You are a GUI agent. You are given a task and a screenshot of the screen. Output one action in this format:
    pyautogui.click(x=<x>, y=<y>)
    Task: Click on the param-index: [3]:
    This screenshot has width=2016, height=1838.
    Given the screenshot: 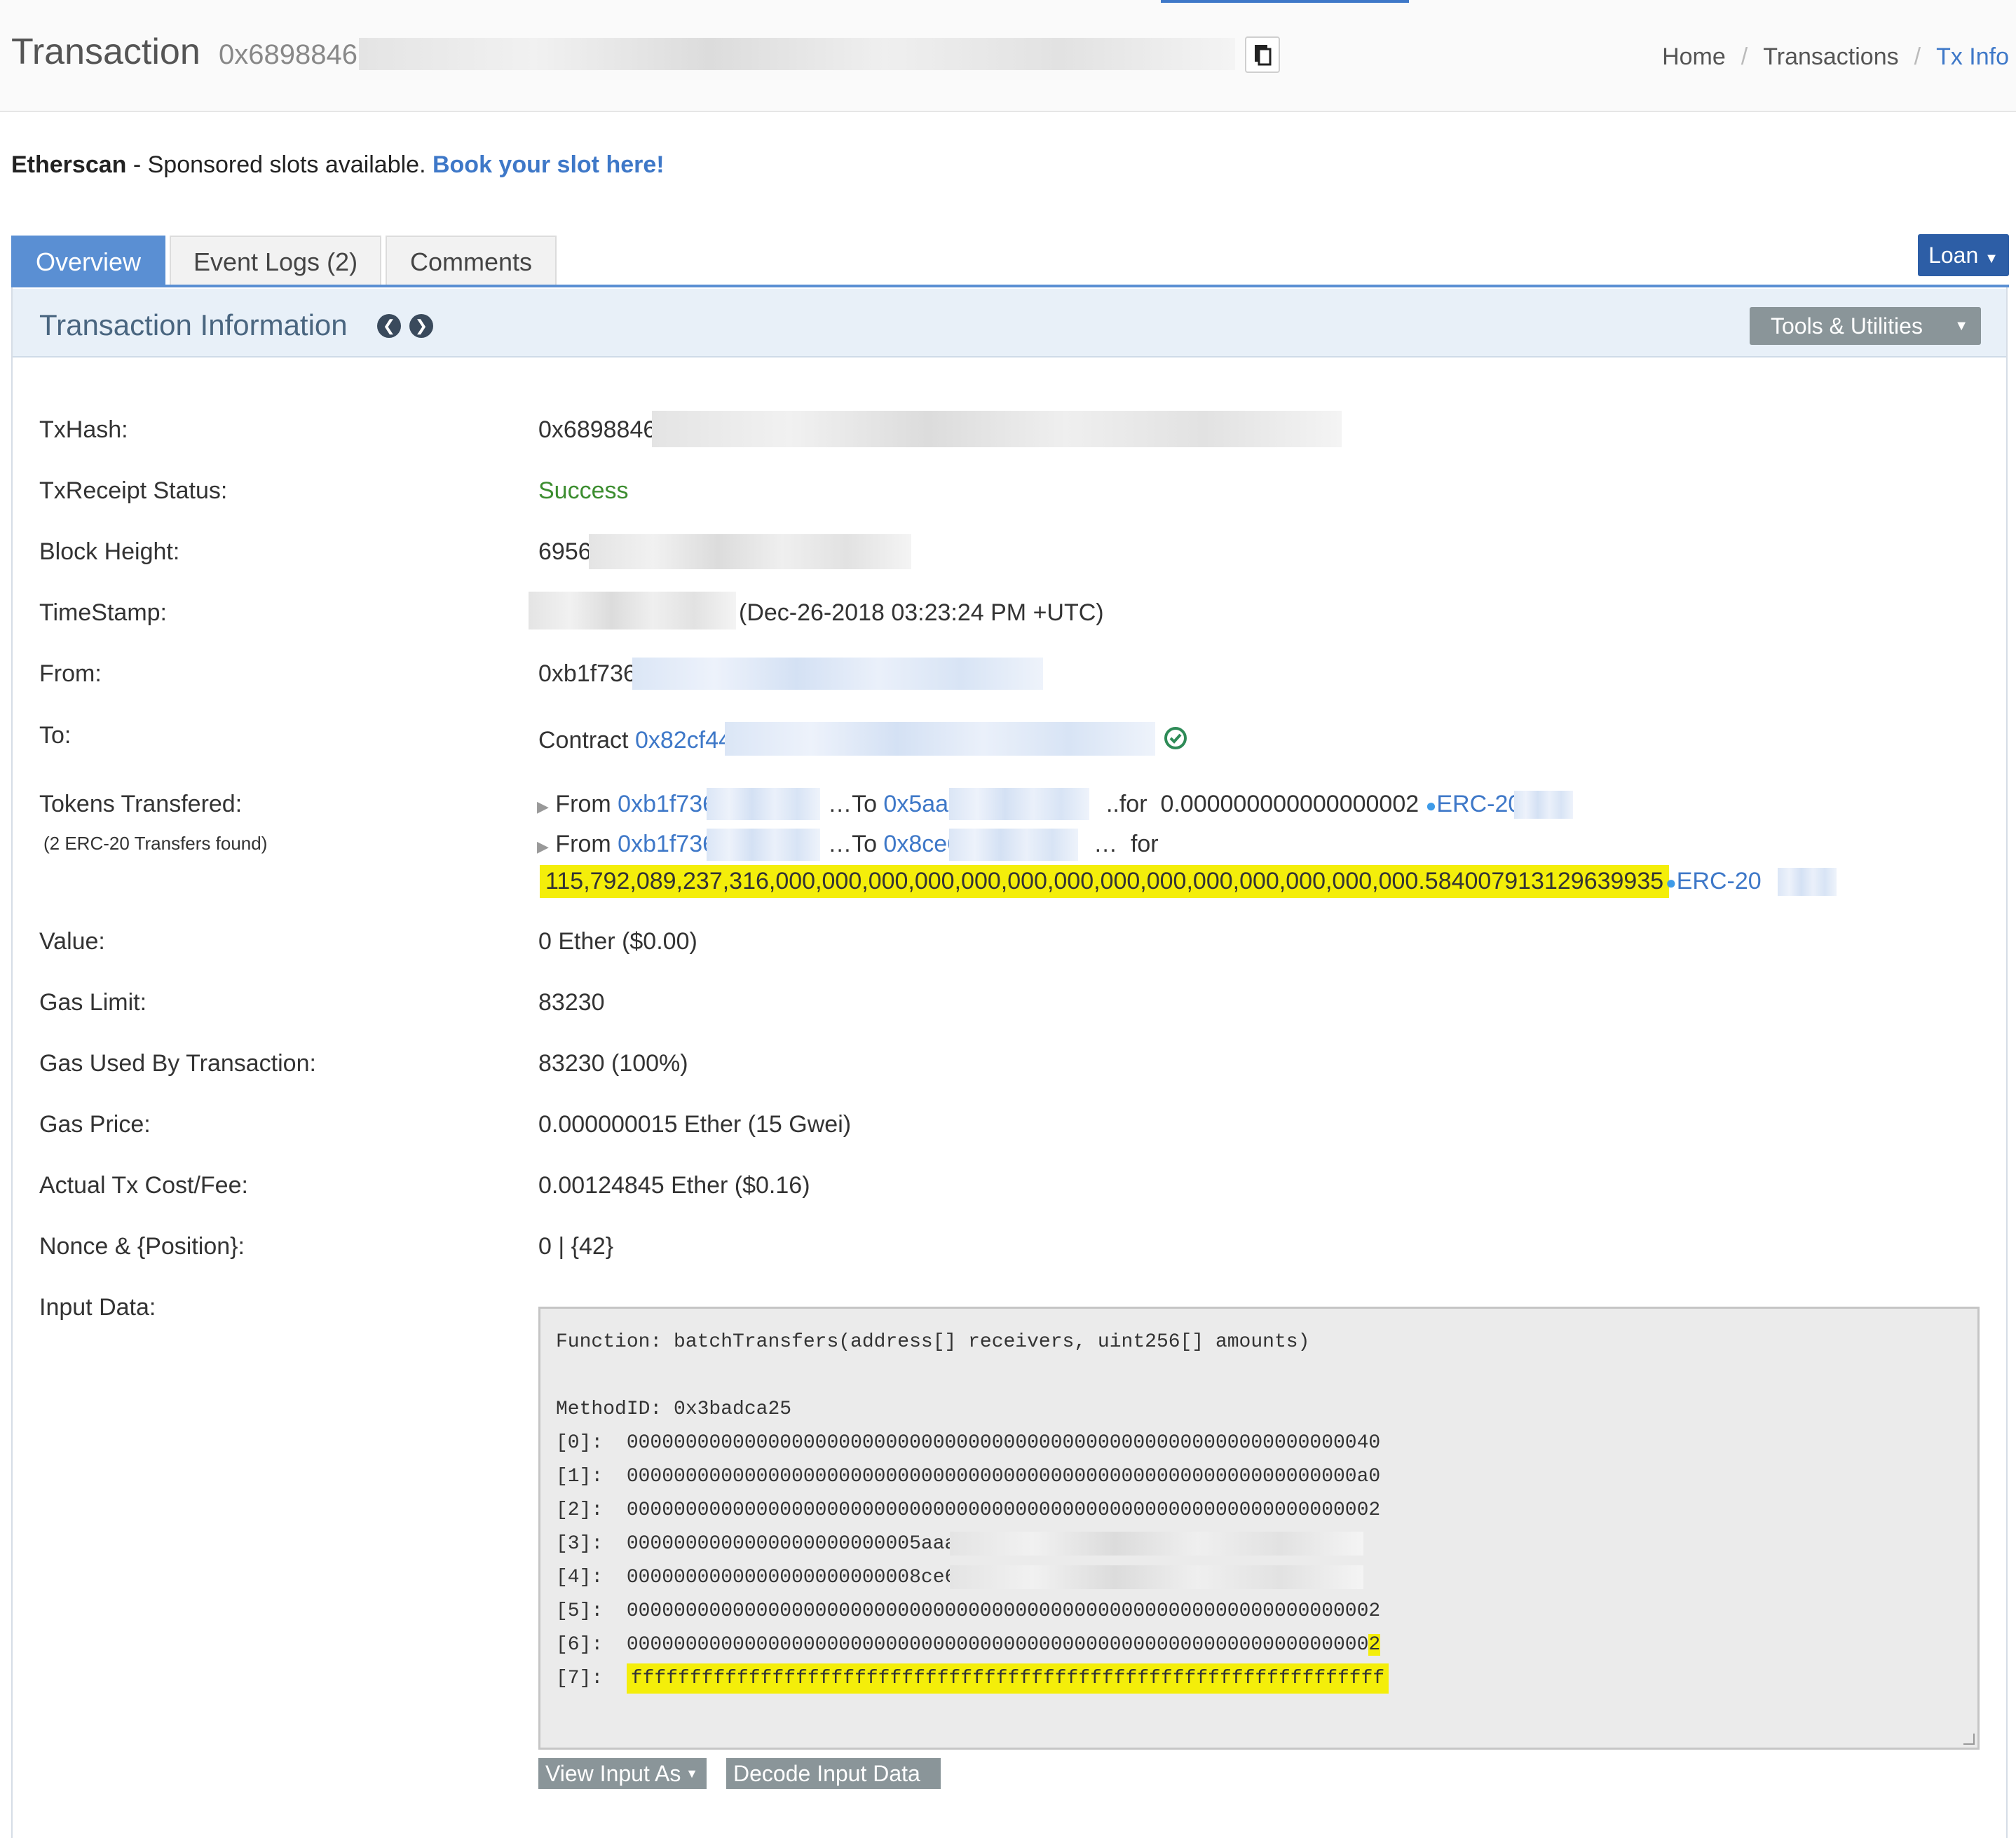 What is the action you would take?
    pyautogui.click(x=580, y=1544)
    